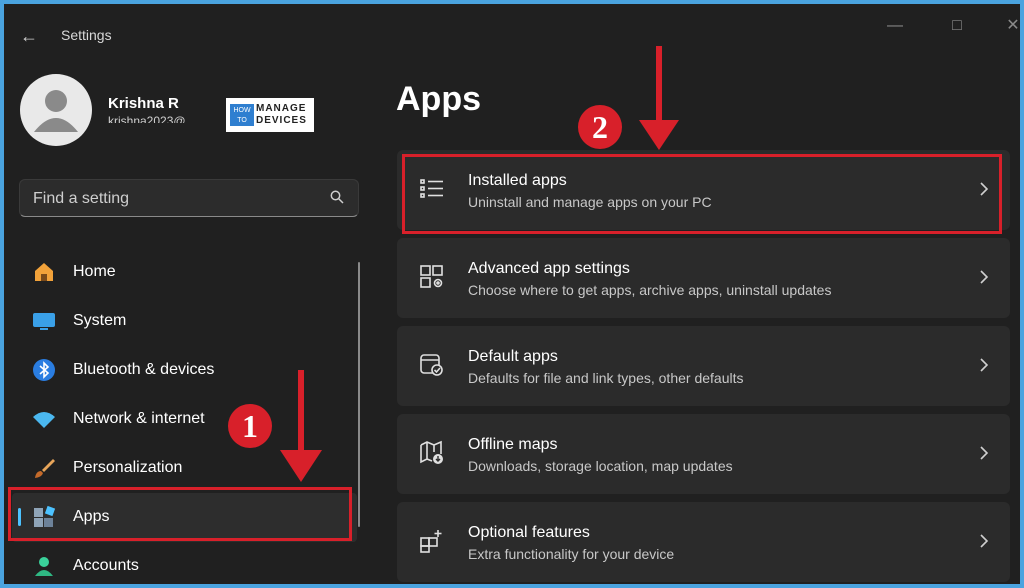 The height and width of the screenshot is (588, 1024). I want to click on card-title: Default apps, so click(513, 356).